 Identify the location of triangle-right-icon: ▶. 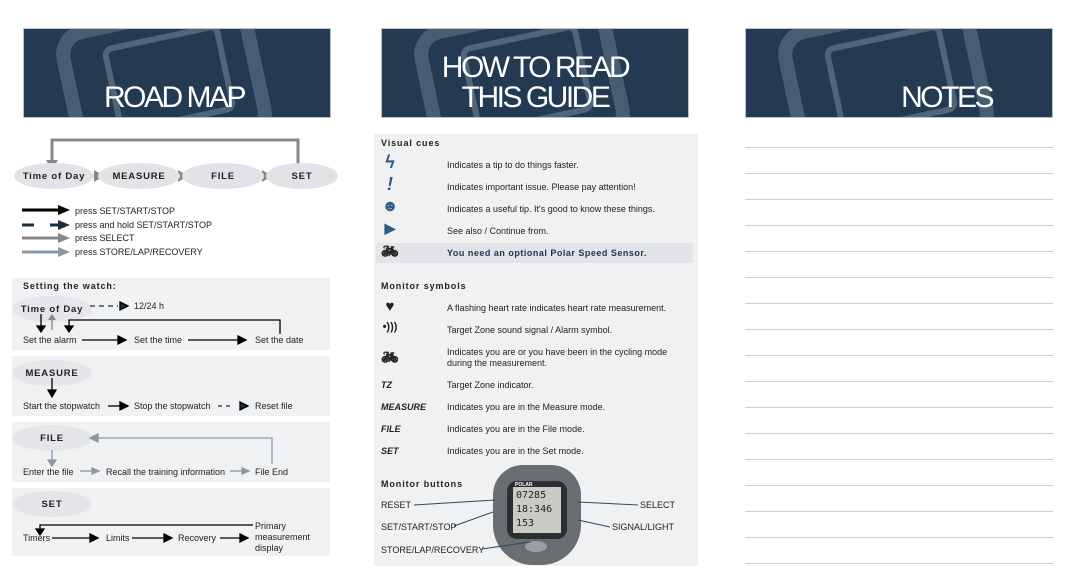
(390, 228).